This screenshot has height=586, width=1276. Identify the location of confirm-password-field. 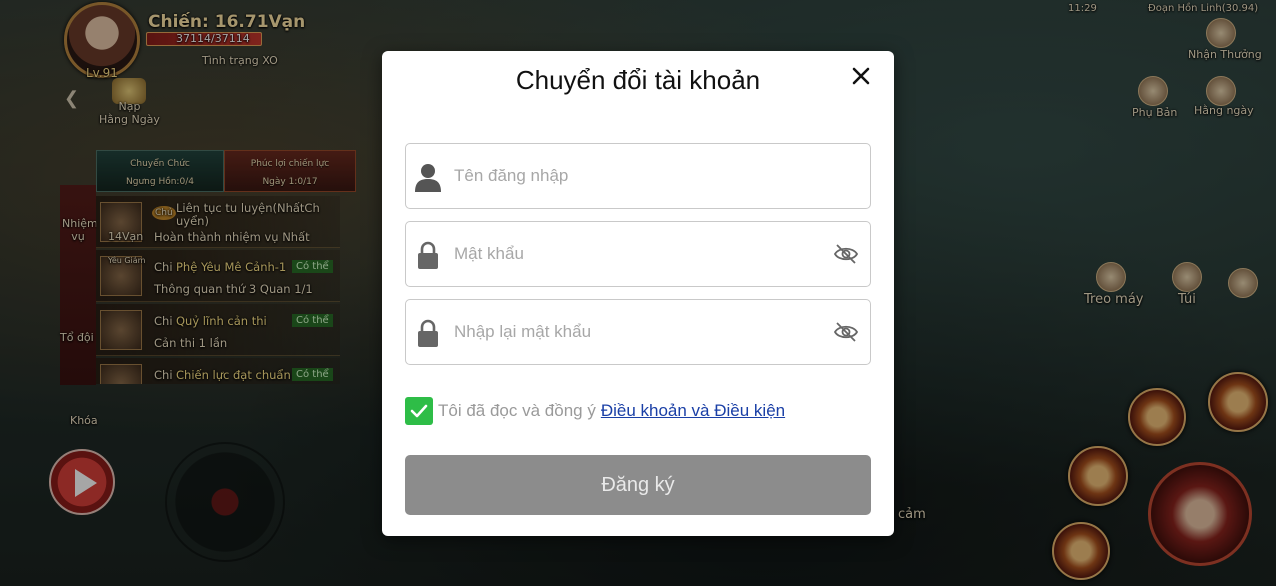
(638, 332).